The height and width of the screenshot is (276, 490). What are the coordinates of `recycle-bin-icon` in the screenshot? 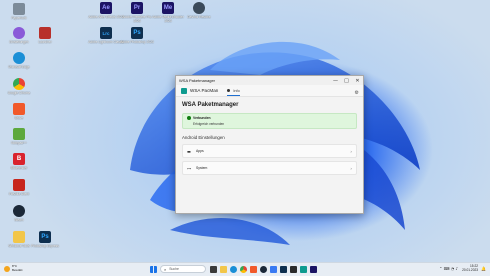 It's located at (19, 9).